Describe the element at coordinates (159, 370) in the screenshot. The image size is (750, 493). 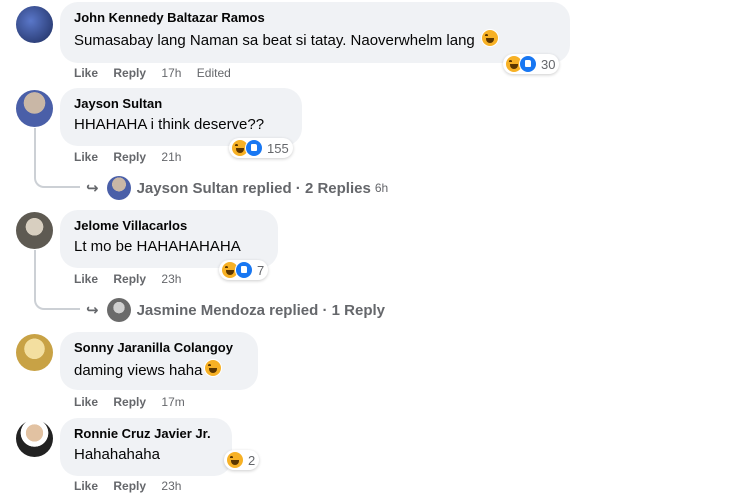
I see `comment-text: daming views haha` at that location.